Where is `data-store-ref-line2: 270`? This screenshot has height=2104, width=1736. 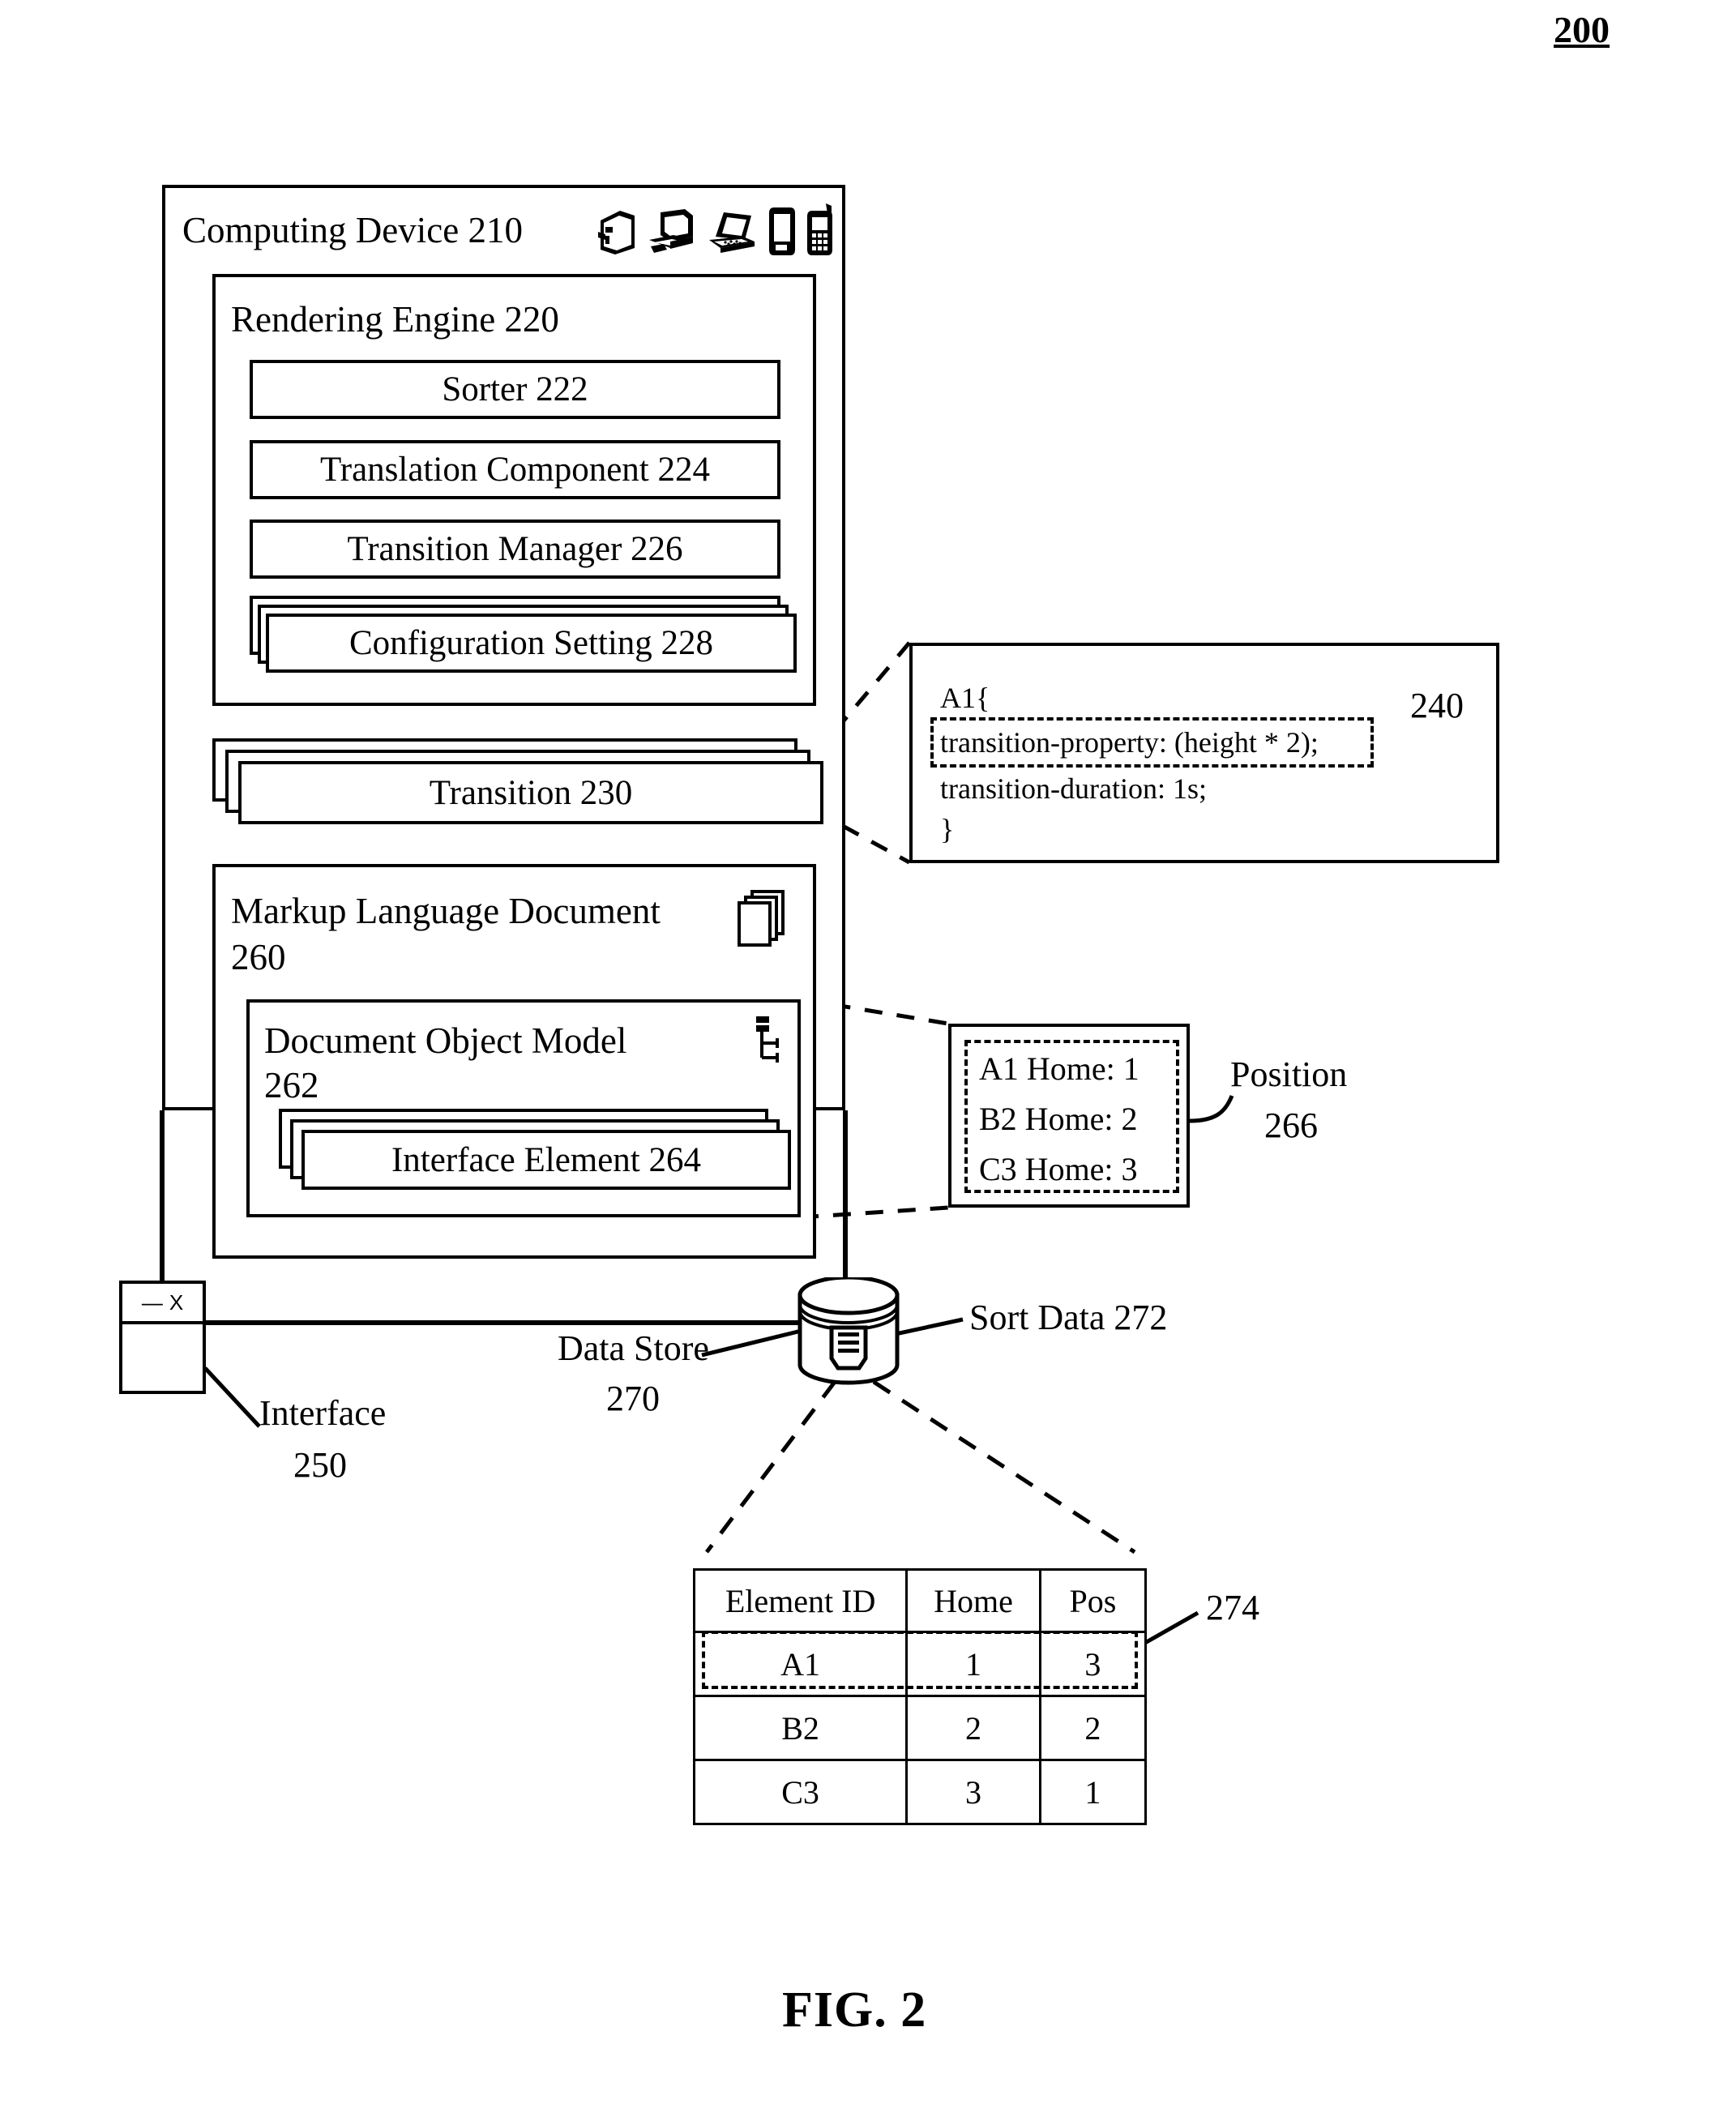 data-store-ref-line2: 270 is located at coordinates (633, 1398).